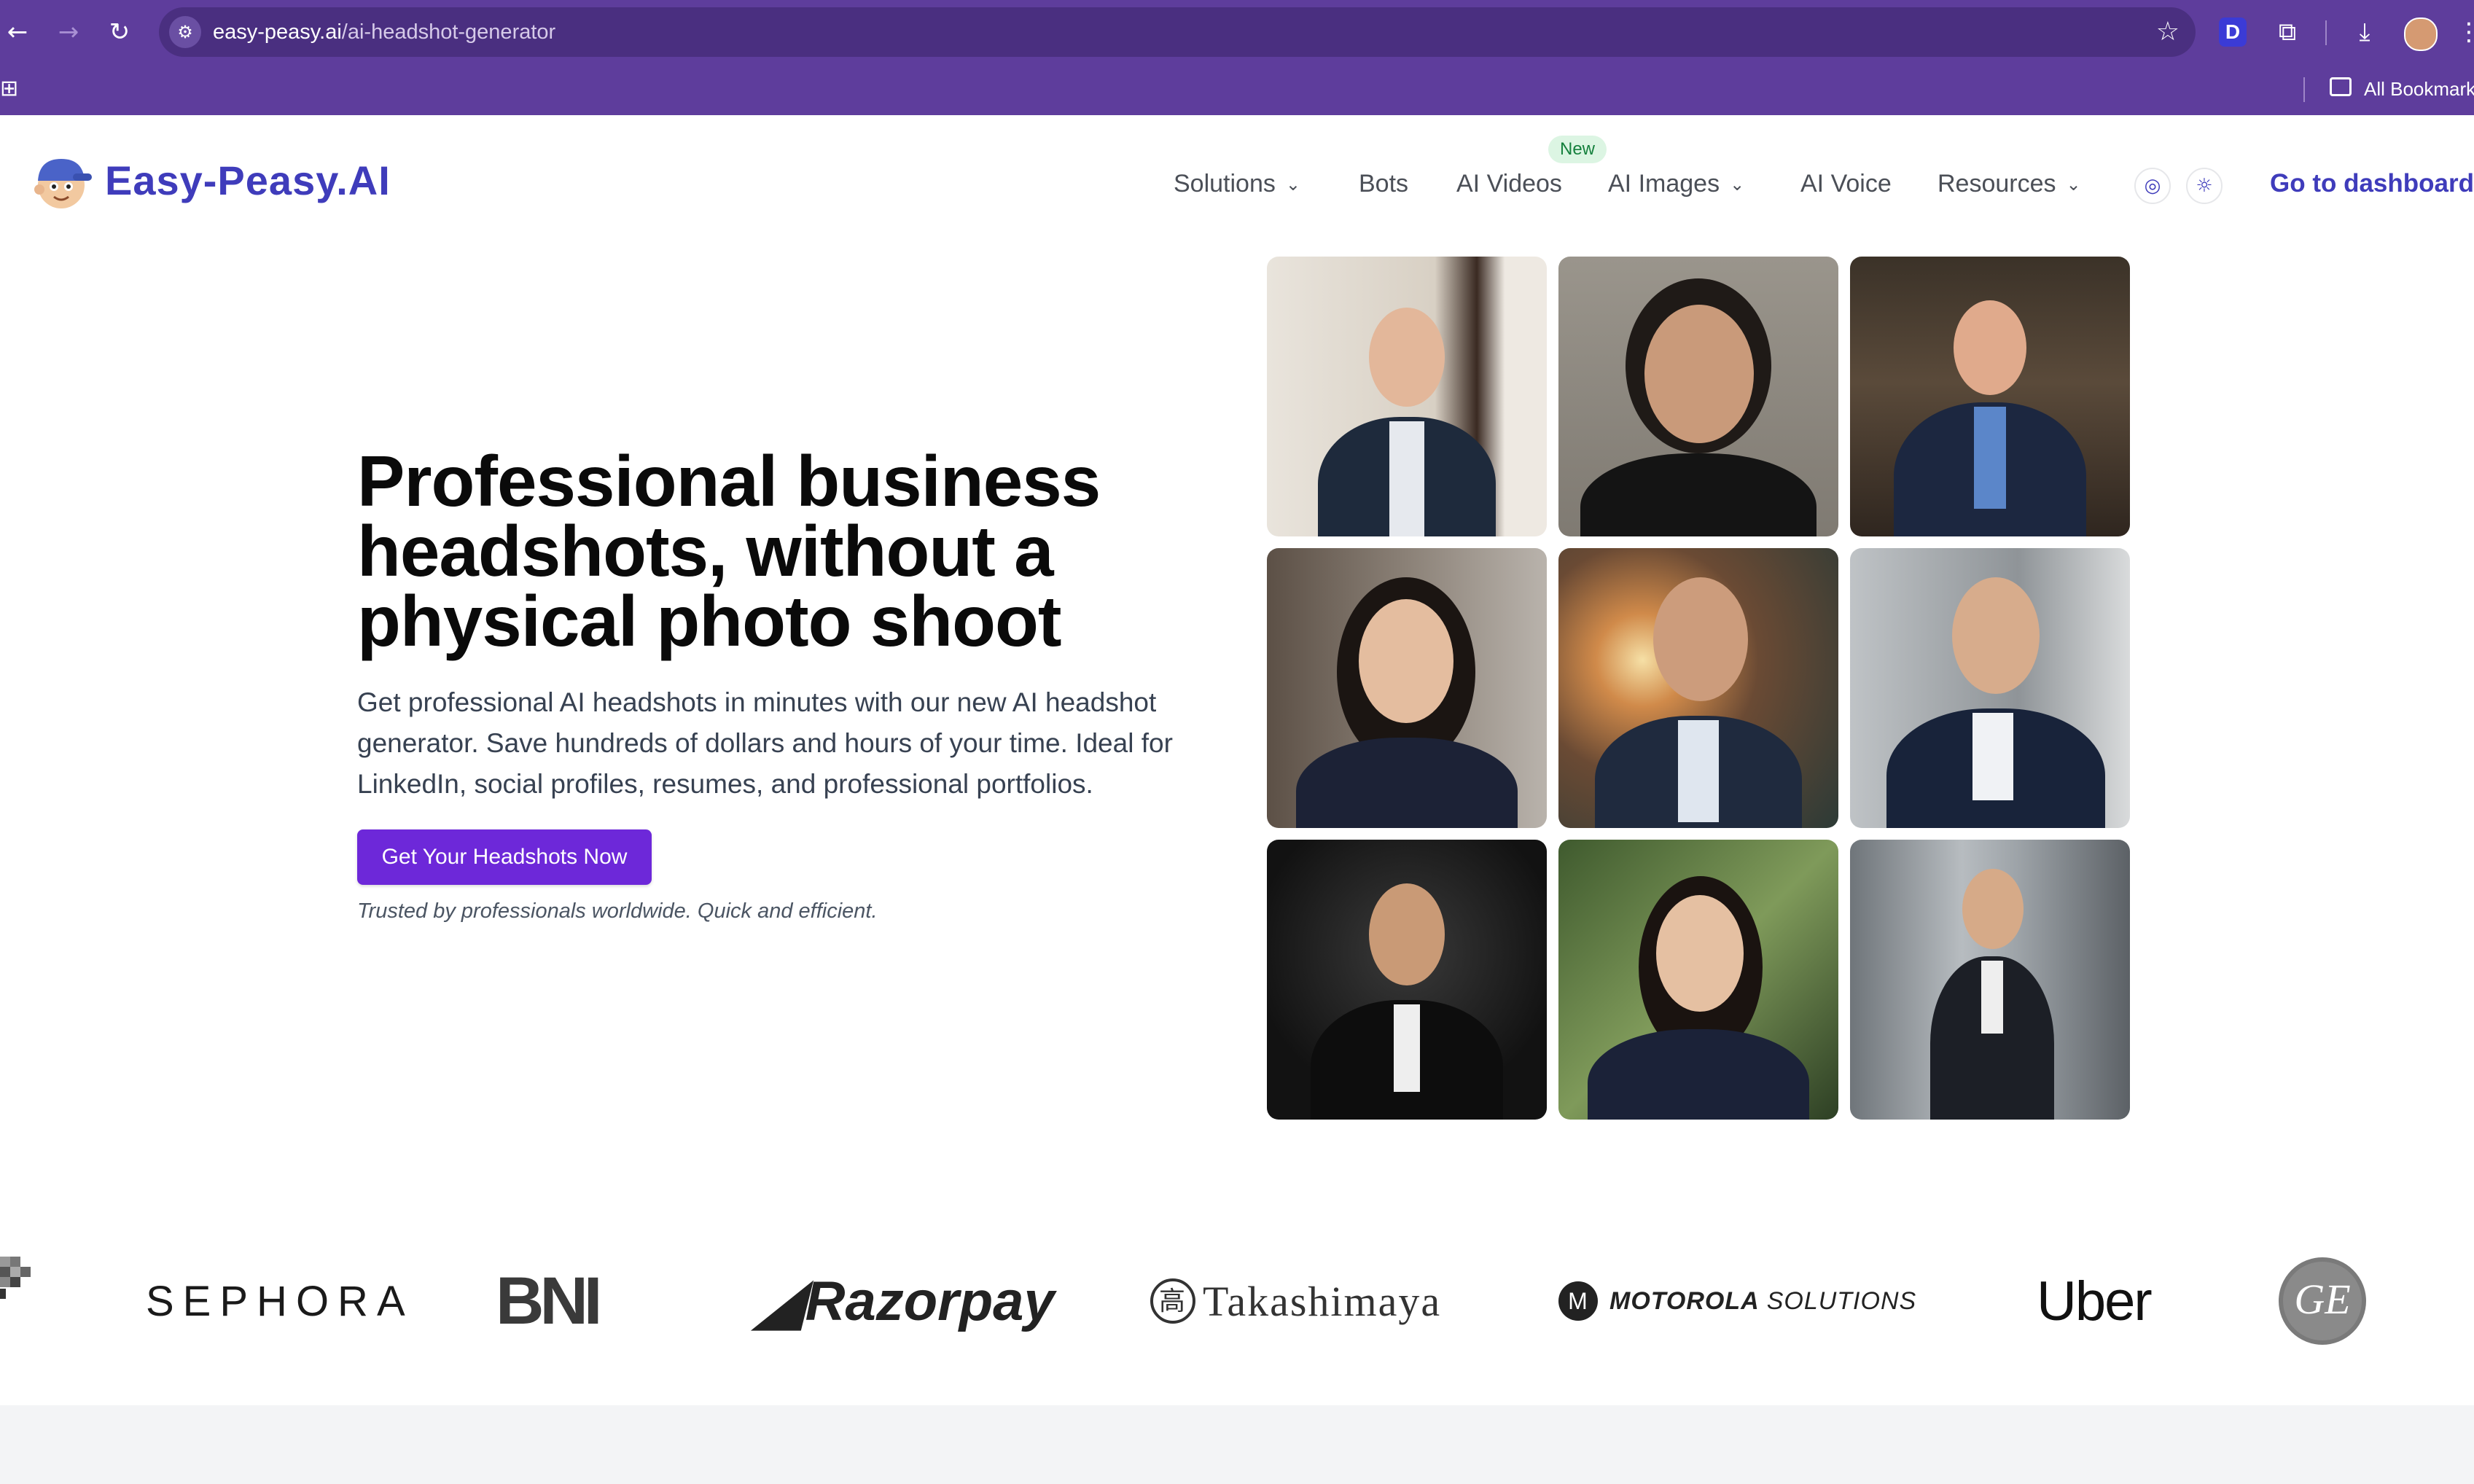  What do you see at coordinates (705, 551) in the screenshot?
I see `hero-title-line: headshots, without a` at bounding box center [705, 551].